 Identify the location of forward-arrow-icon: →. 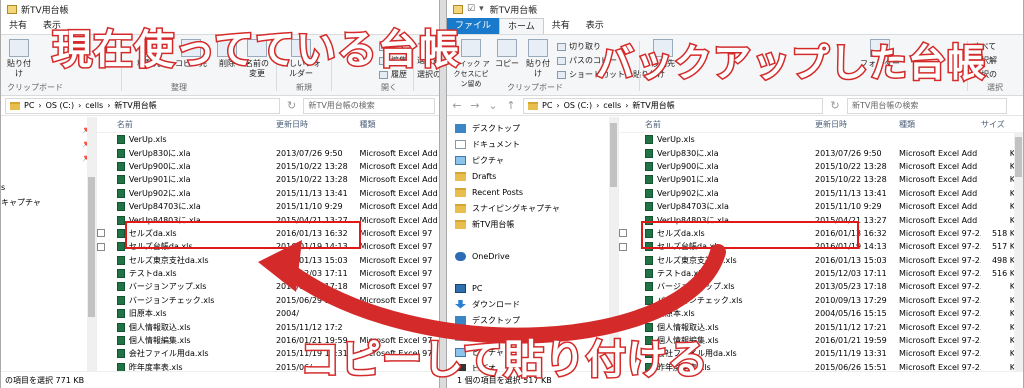
(475, 105).